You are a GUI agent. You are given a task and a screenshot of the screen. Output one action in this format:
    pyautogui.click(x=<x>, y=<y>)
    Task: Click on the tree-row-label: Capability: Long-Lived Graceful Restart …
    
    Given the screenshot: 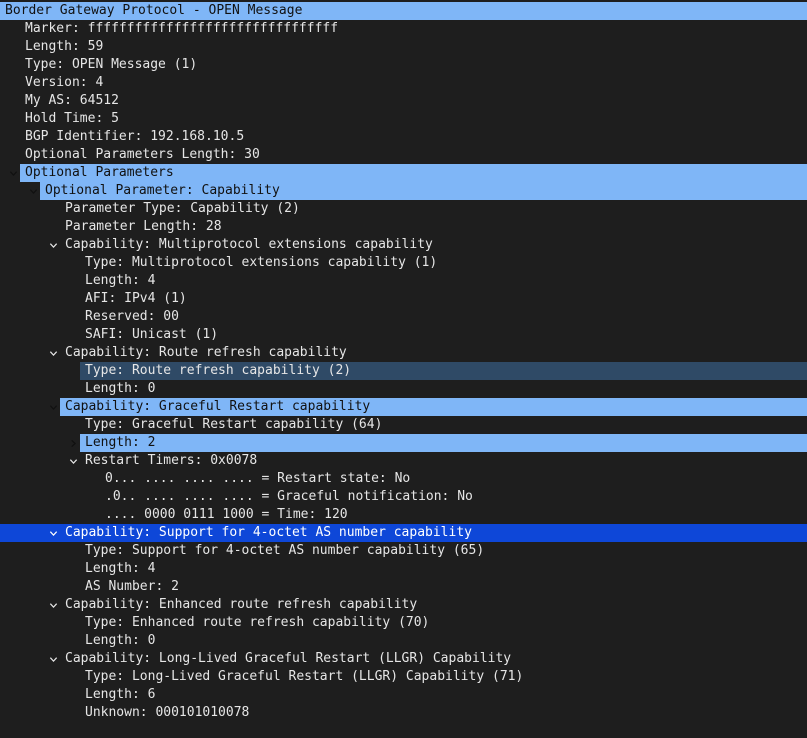 What is the action you would take?
    pyautogui.click(x=288, y=658)
    